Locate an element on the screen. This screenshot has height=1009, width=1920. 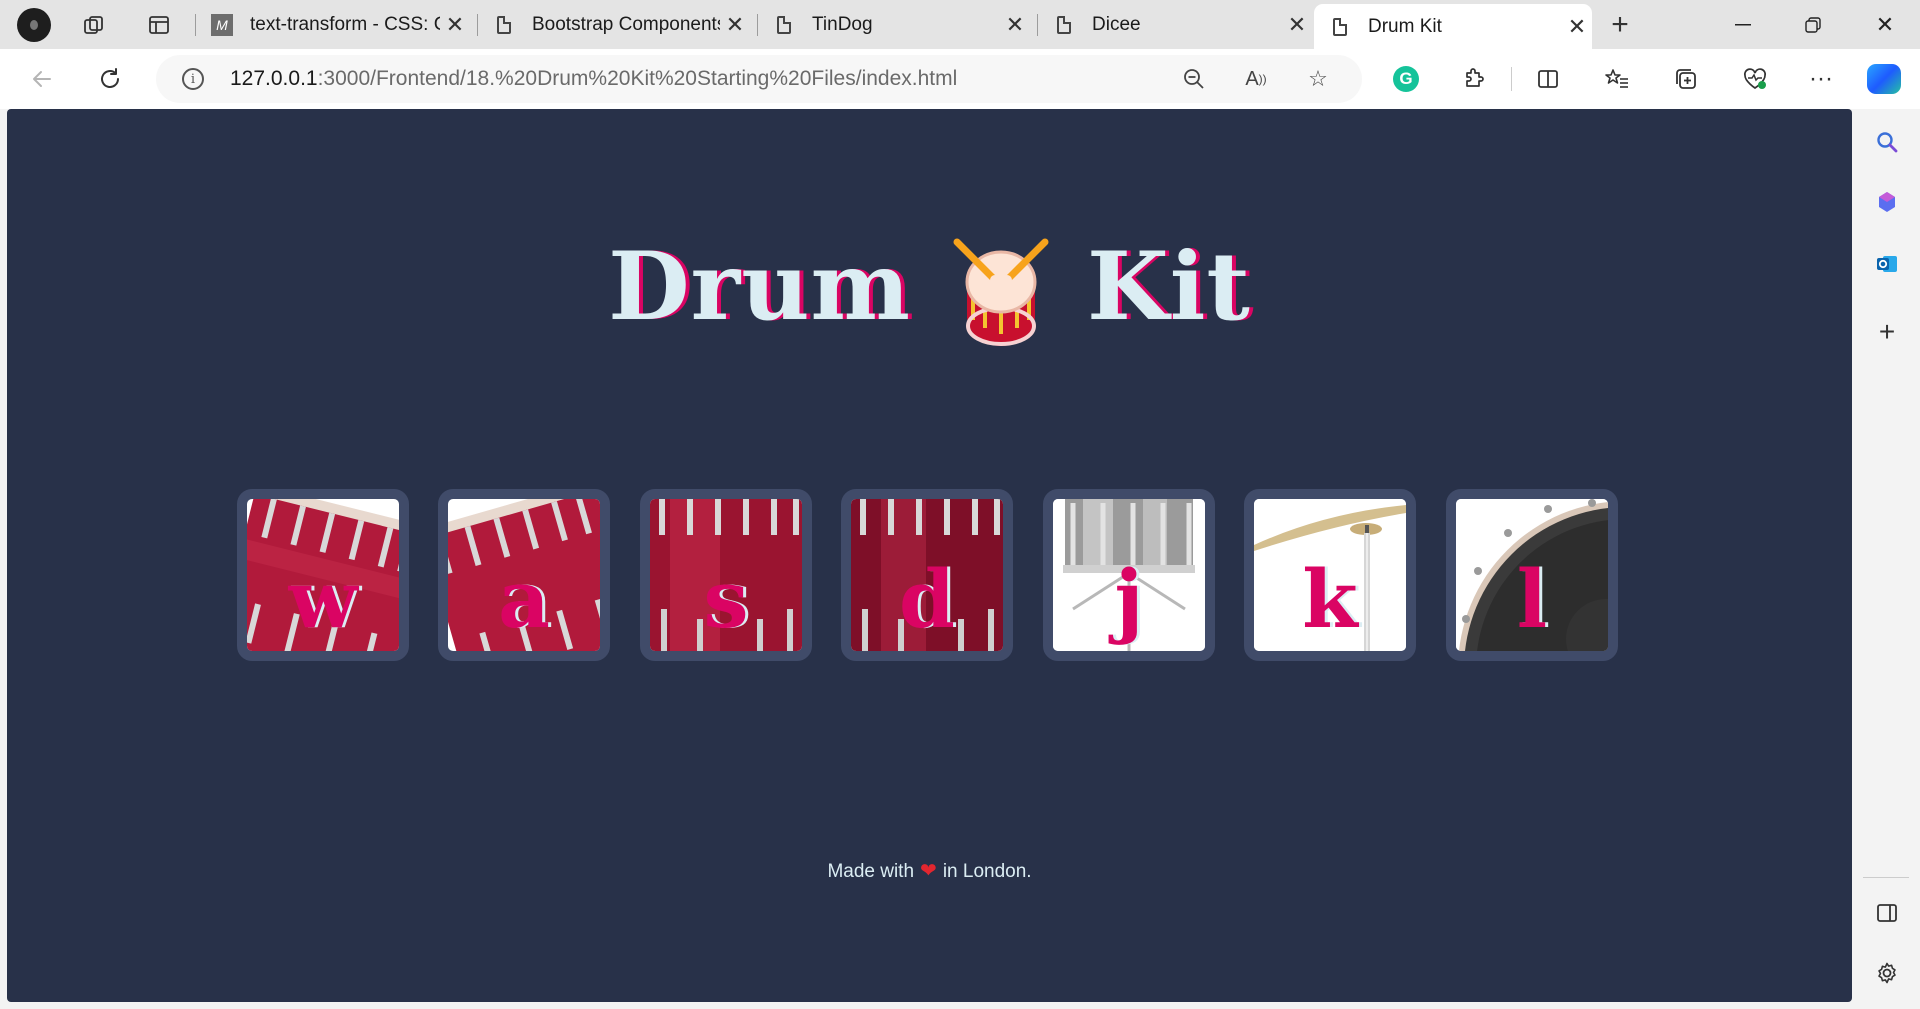
hide-sidebar-icon is located at coordinates (1887, 913).